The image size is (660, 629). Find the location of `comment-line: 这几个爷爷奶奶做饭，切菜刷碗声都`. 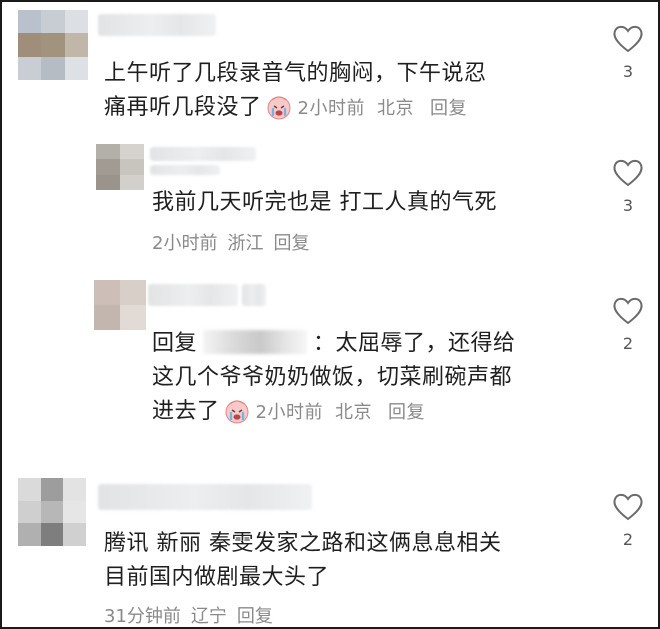

comment-line: 这几个爷爷奶奶做饭，切菜刷碗声都 is located at coordinates (332, 377).